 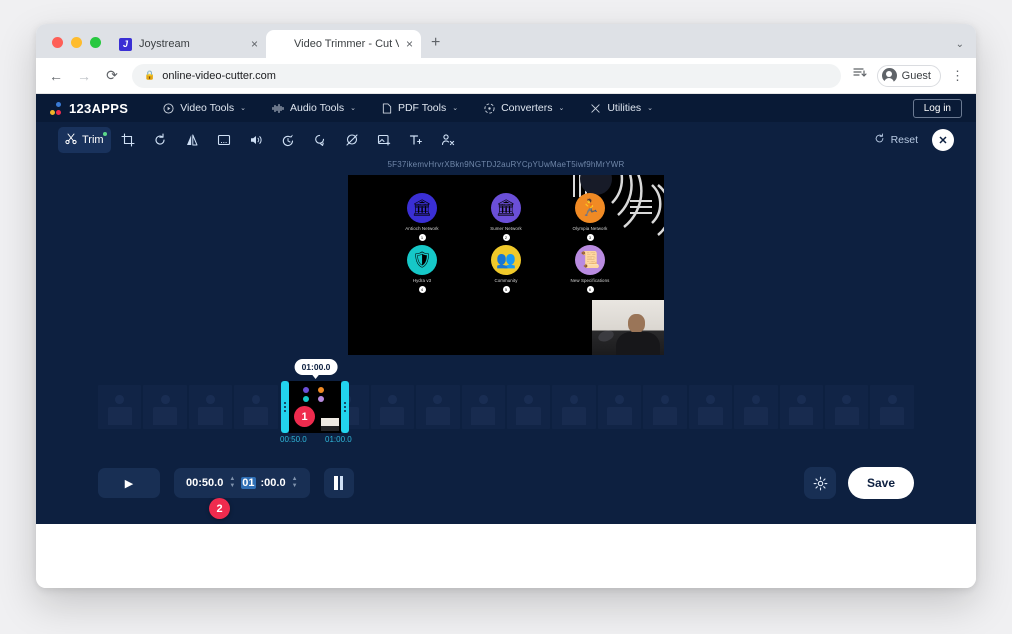 I want to click on mini-tiles, so click(x=315, y=394).